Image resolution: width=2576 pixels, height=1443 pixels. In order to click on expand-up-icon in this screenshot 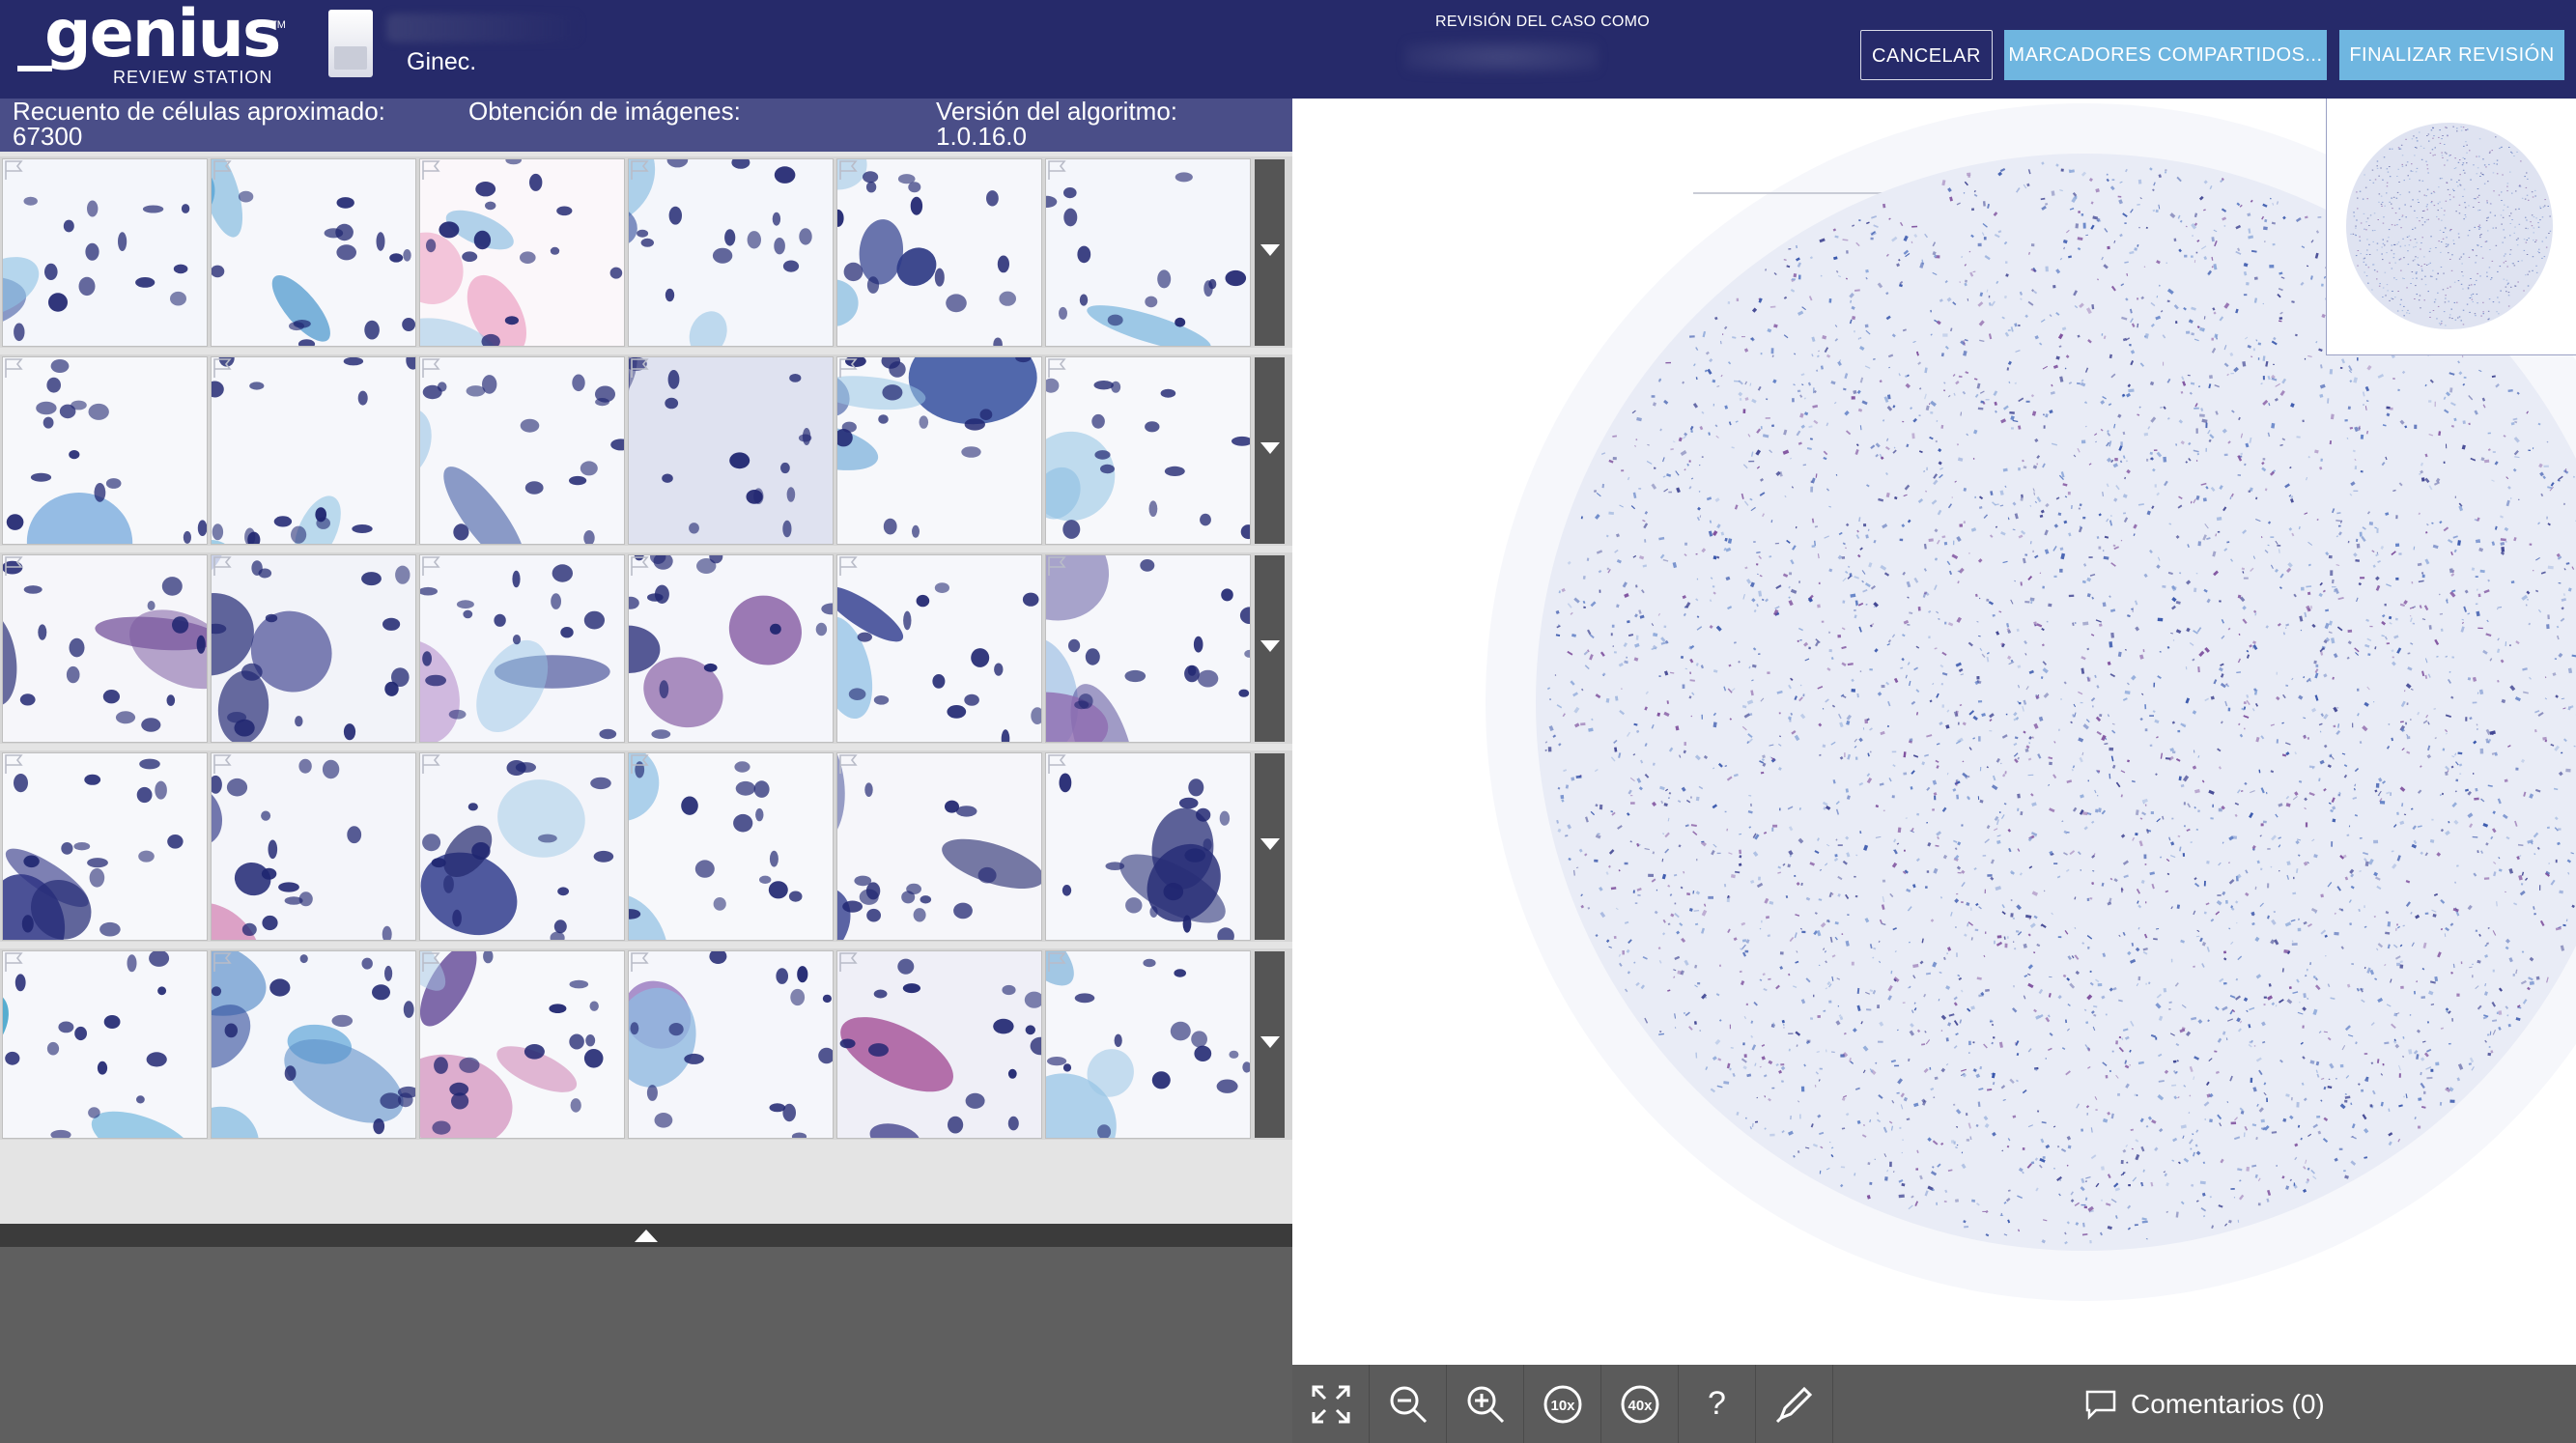, I will do `click(646, 1236)`.